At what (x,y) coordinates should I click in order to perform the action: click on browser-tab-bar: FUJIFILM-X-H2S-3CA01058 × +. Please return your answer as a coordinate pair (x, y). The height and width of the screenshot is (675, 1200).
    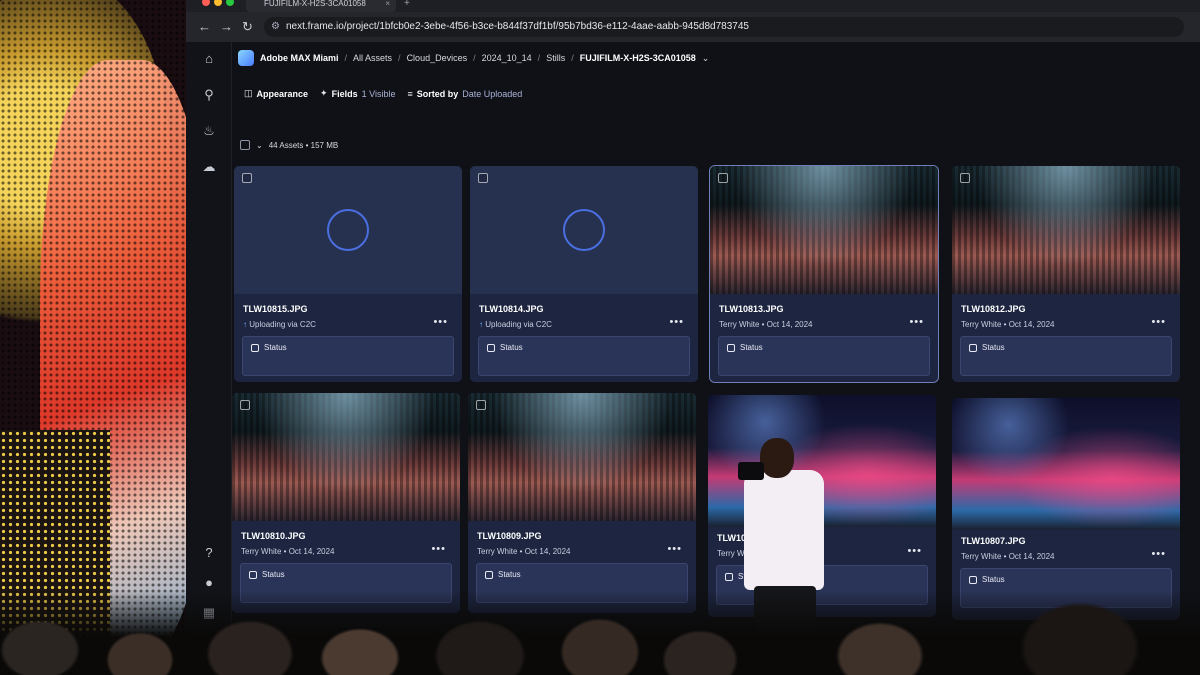
    Looking at the image, I should click on (693, 6).